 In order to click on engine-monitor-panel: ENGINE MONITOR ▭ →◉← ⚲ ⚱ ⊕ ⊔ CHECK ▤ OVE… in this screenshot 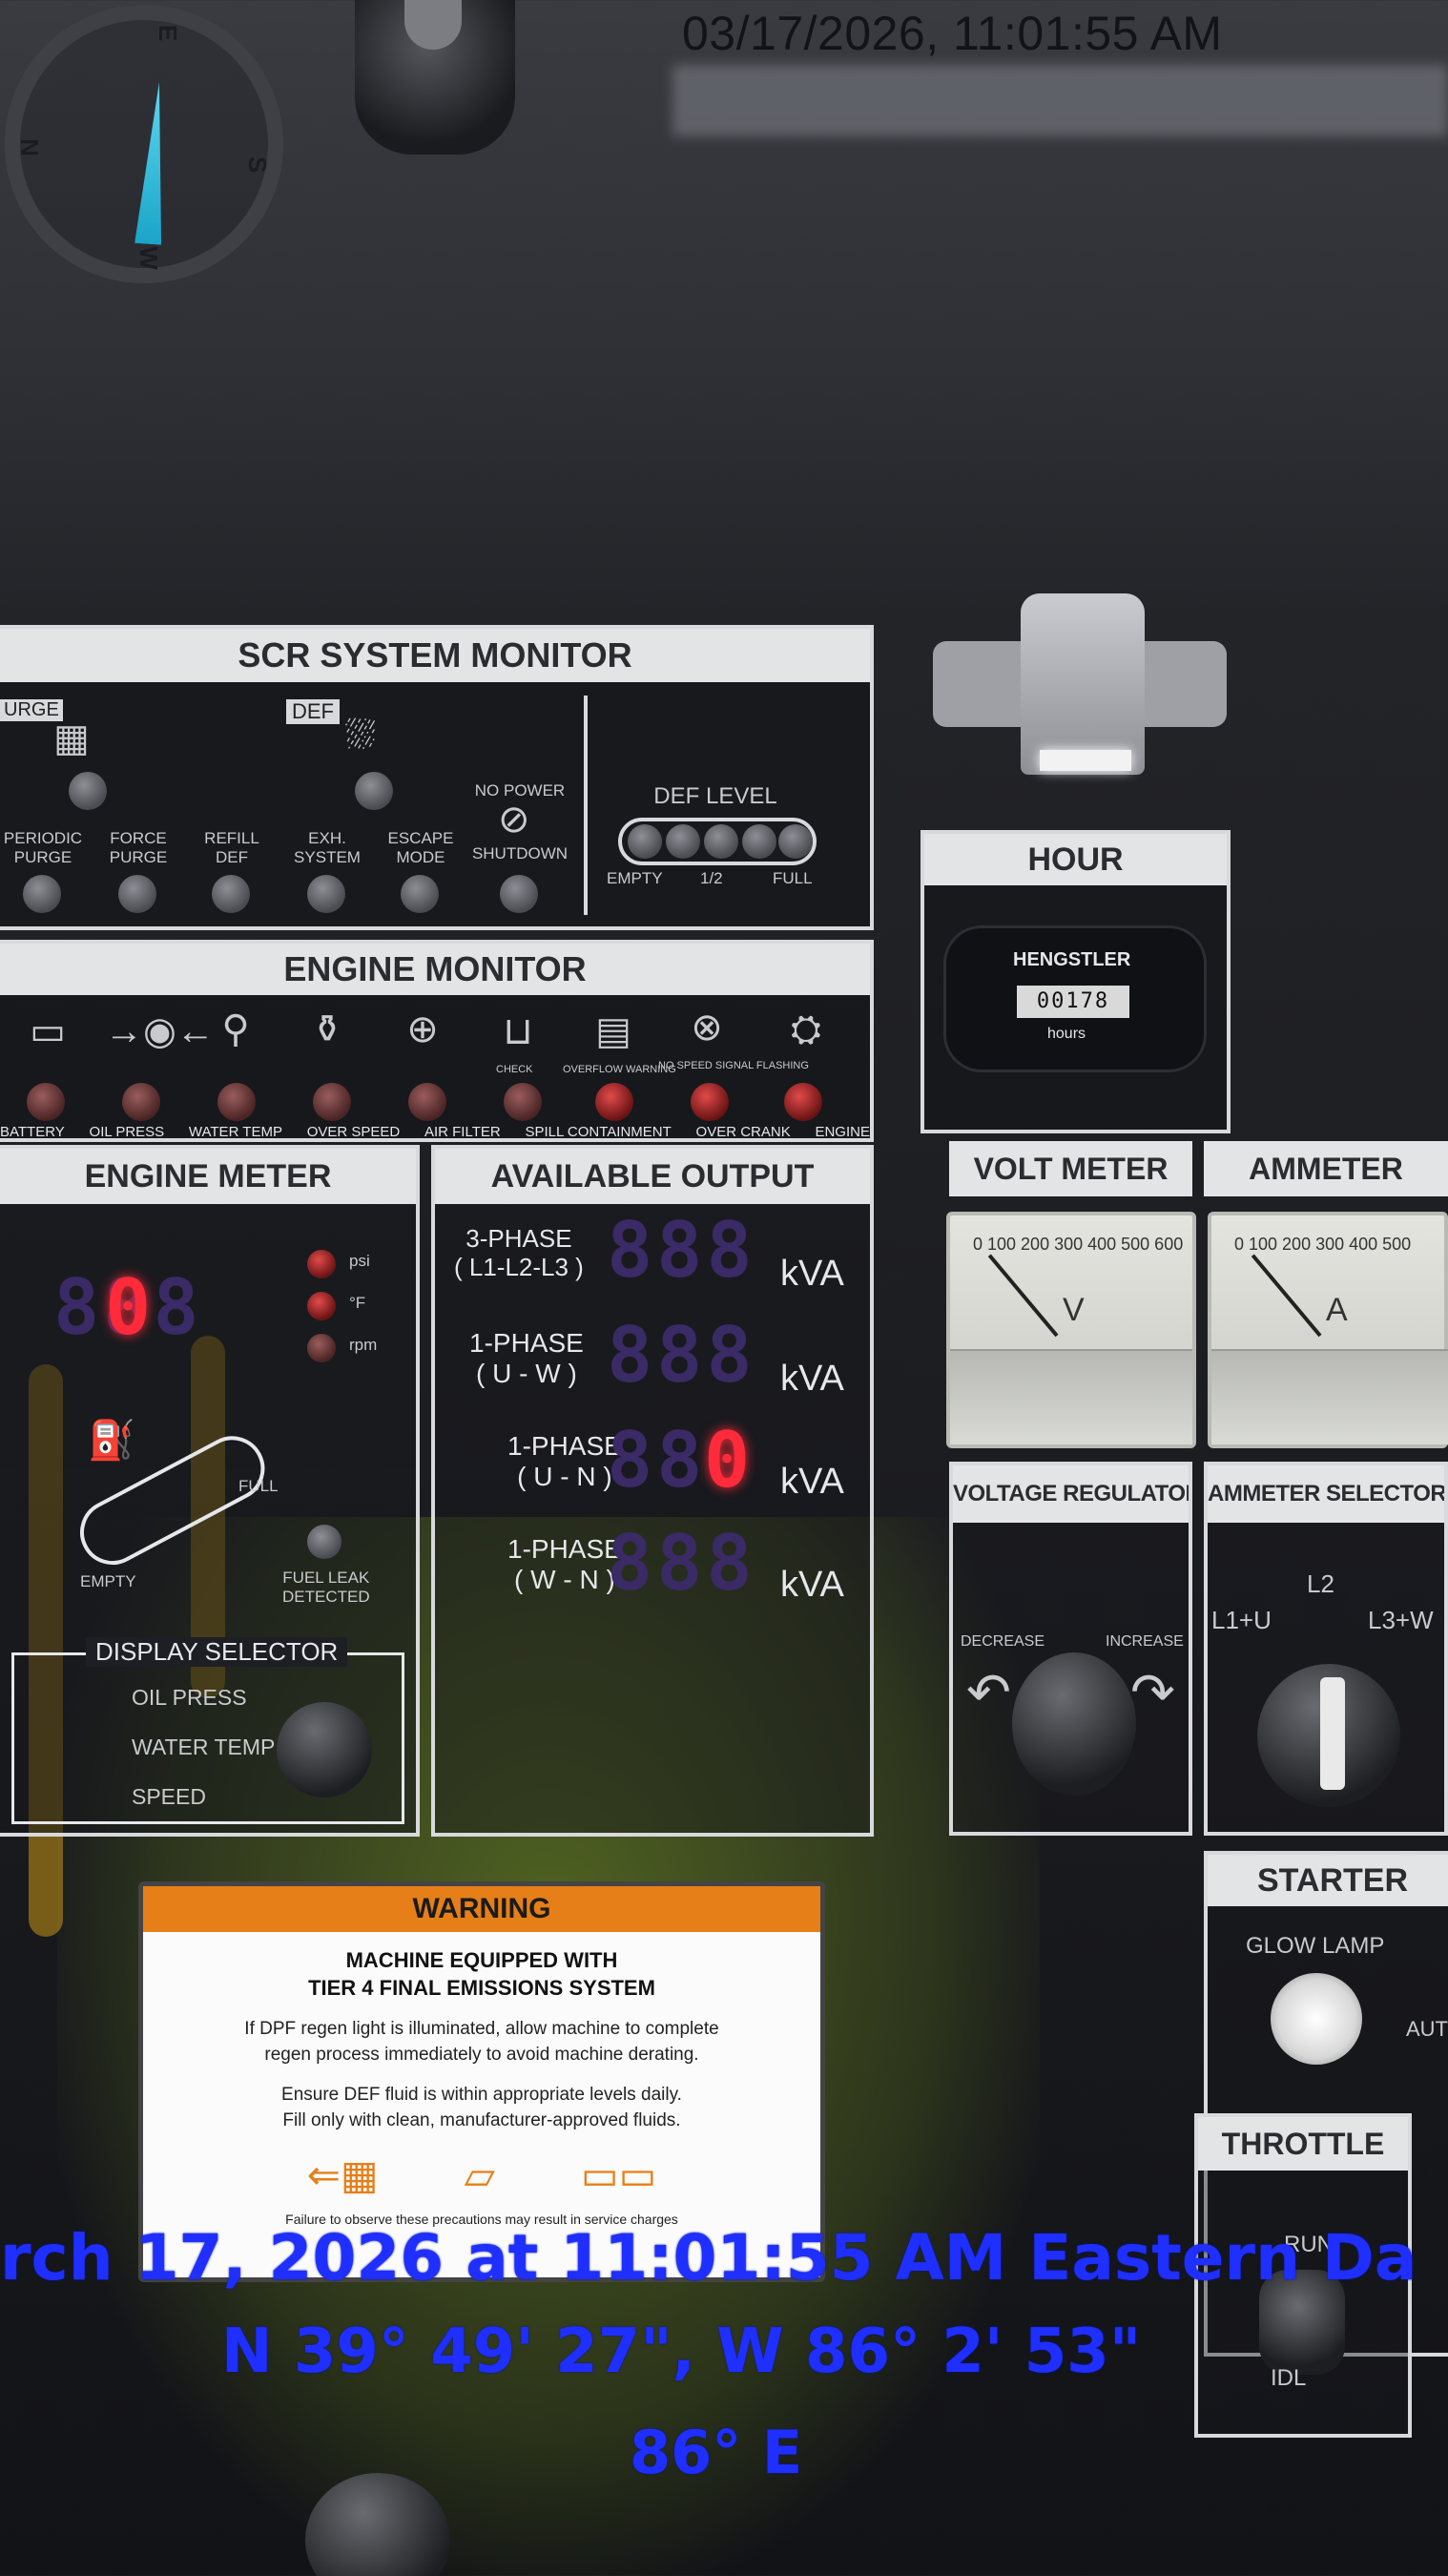, I will do `click(437, 1041)`.